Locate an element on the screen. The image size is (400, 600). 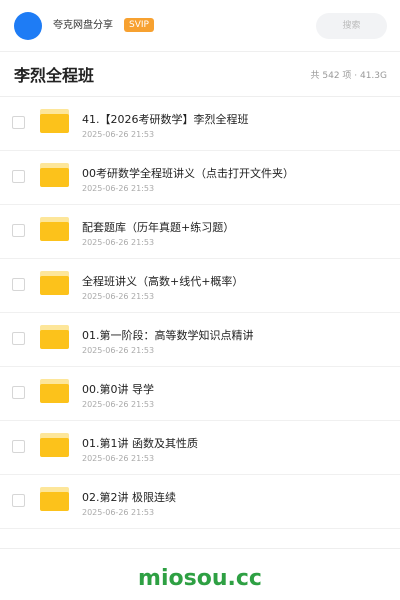
list-item: 配套题库（历年真题+练习题） 2025-06-26 21:53 is located at coordinates (200, 232).